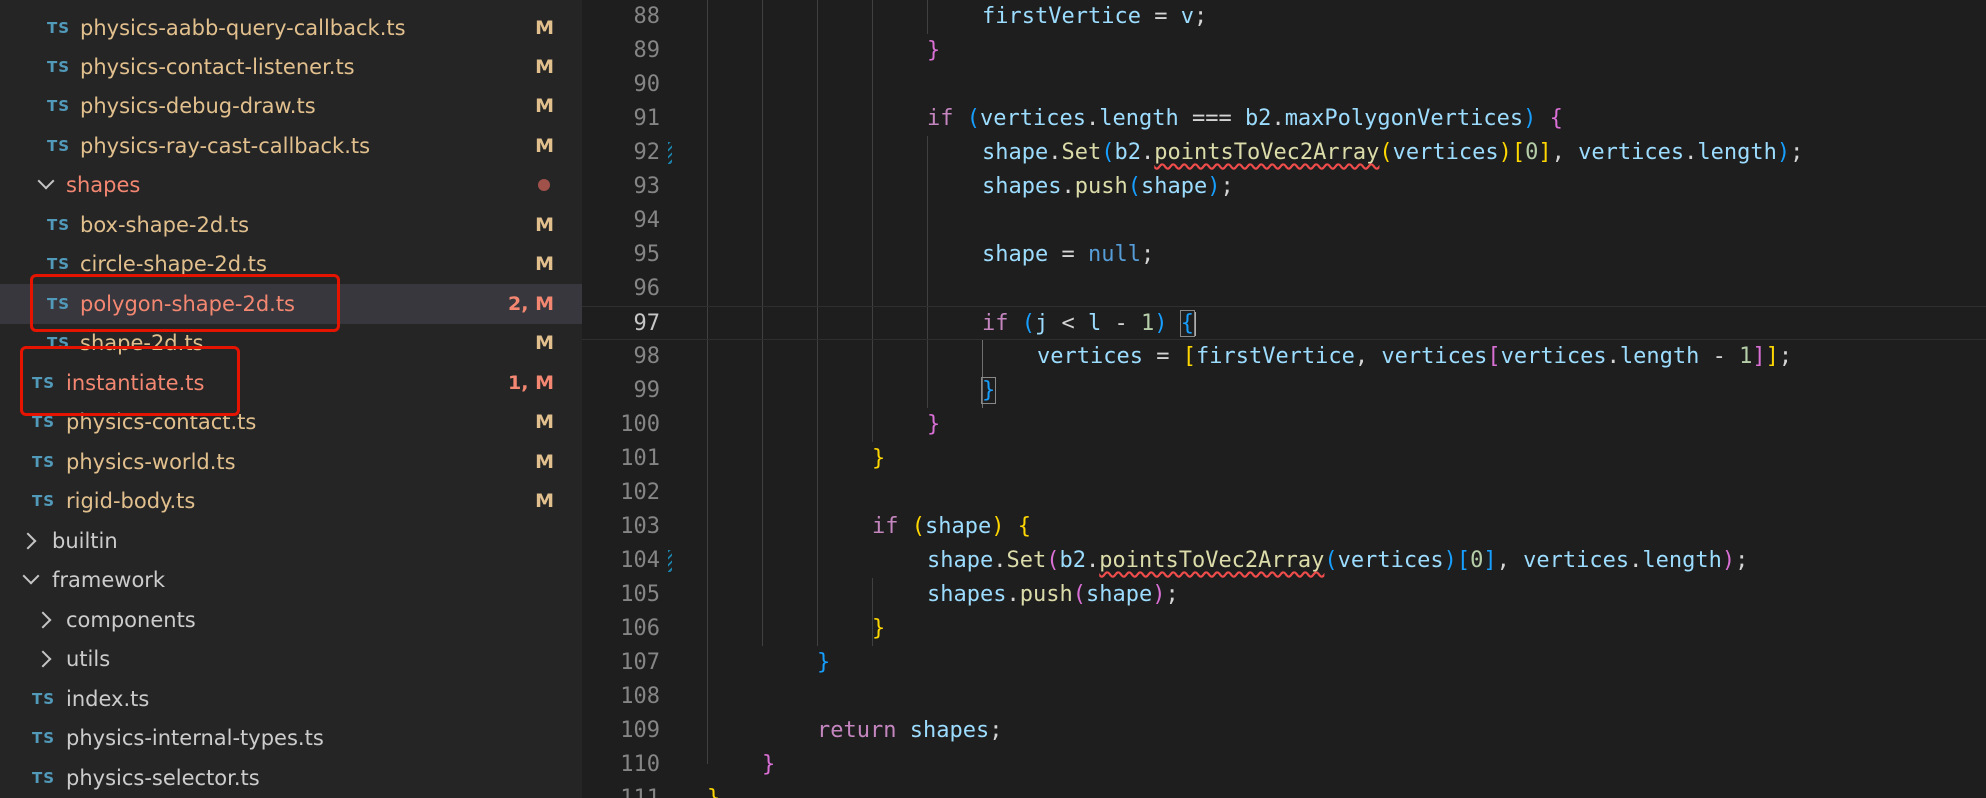 The image size is (1986, 798). I want to click on code-line: 103 if (shape) {, so click(1284, 527).